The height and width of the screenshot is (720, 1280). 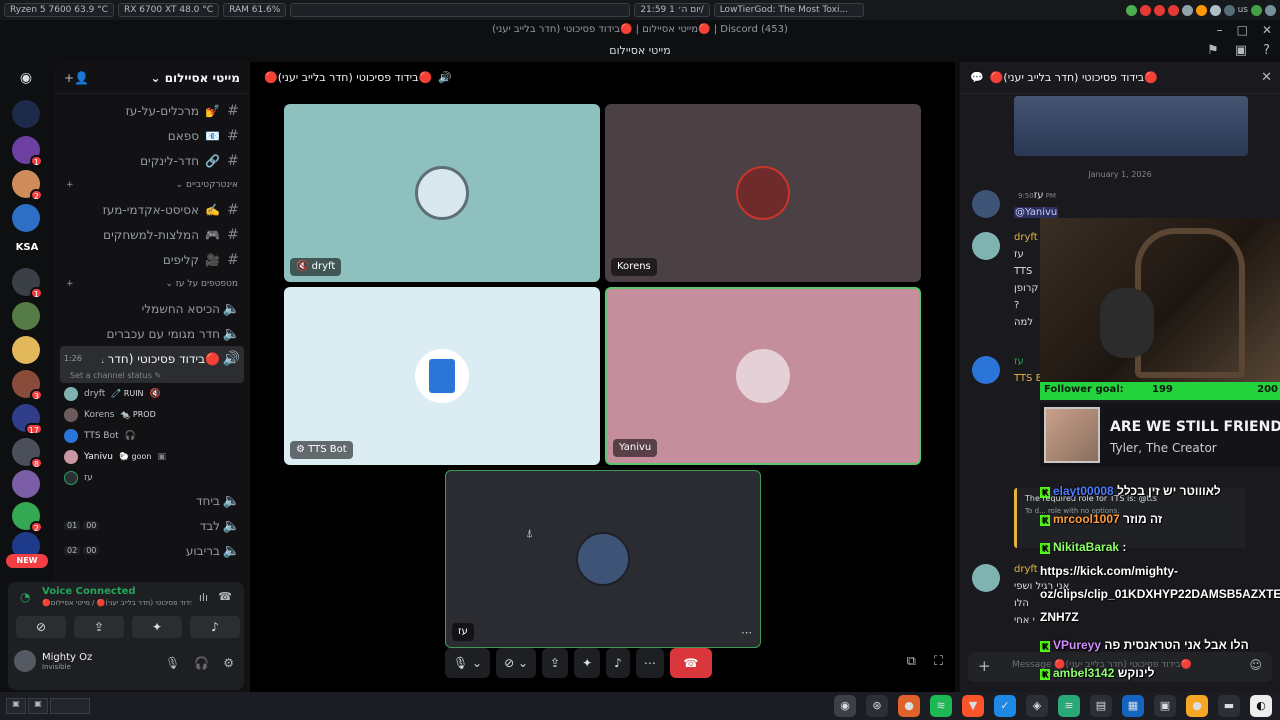 What do you see at coordinates (152, 135) in the screenshot?
I see `channel-item: # 📧 ספאם` at bounding box center [152, 135].